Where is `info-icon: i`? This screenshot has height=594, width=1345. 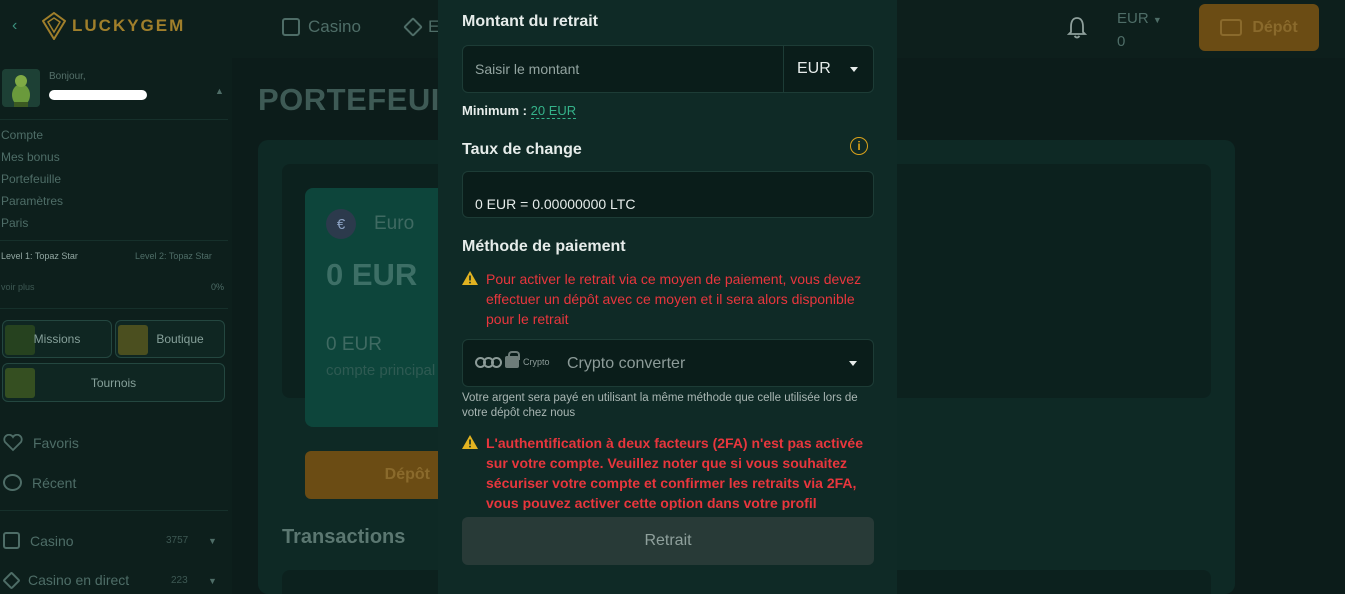 info-icon: i is located at coordinates (859, 146).